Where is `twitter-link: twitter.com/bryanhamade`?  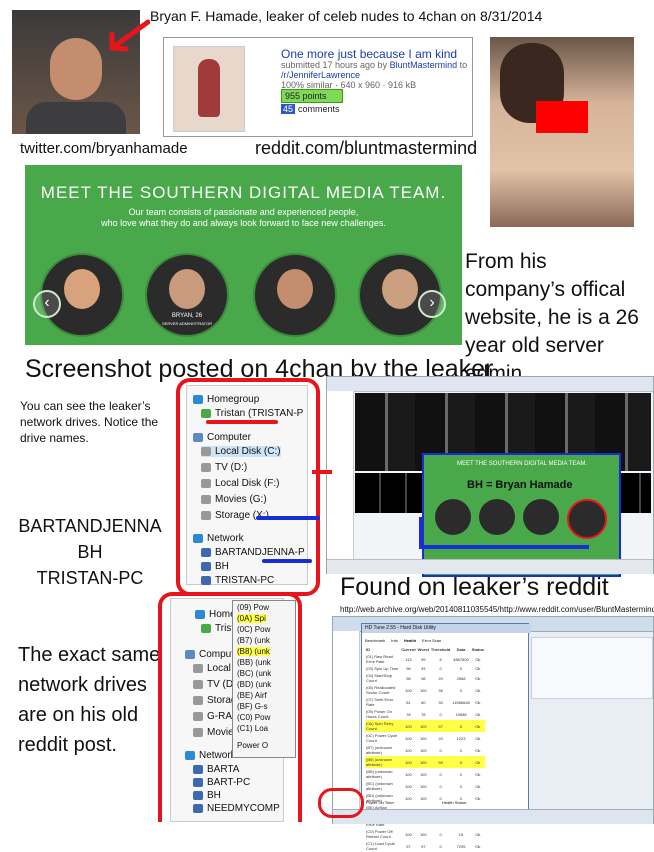
twitter-link: twitter.com/bryanhamade is located at coordinates (104, 148).